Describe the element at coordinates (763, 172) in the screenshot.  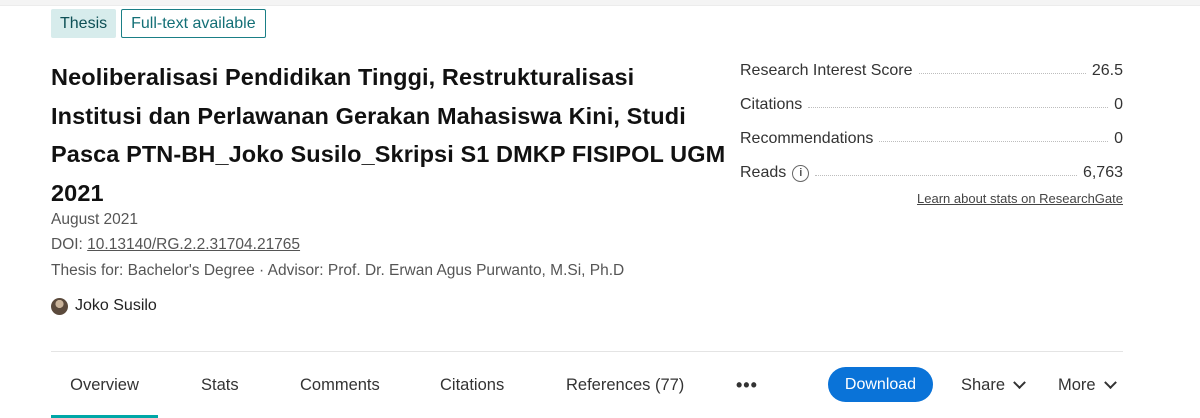
I see `stat-label-text: Reads` at that location.